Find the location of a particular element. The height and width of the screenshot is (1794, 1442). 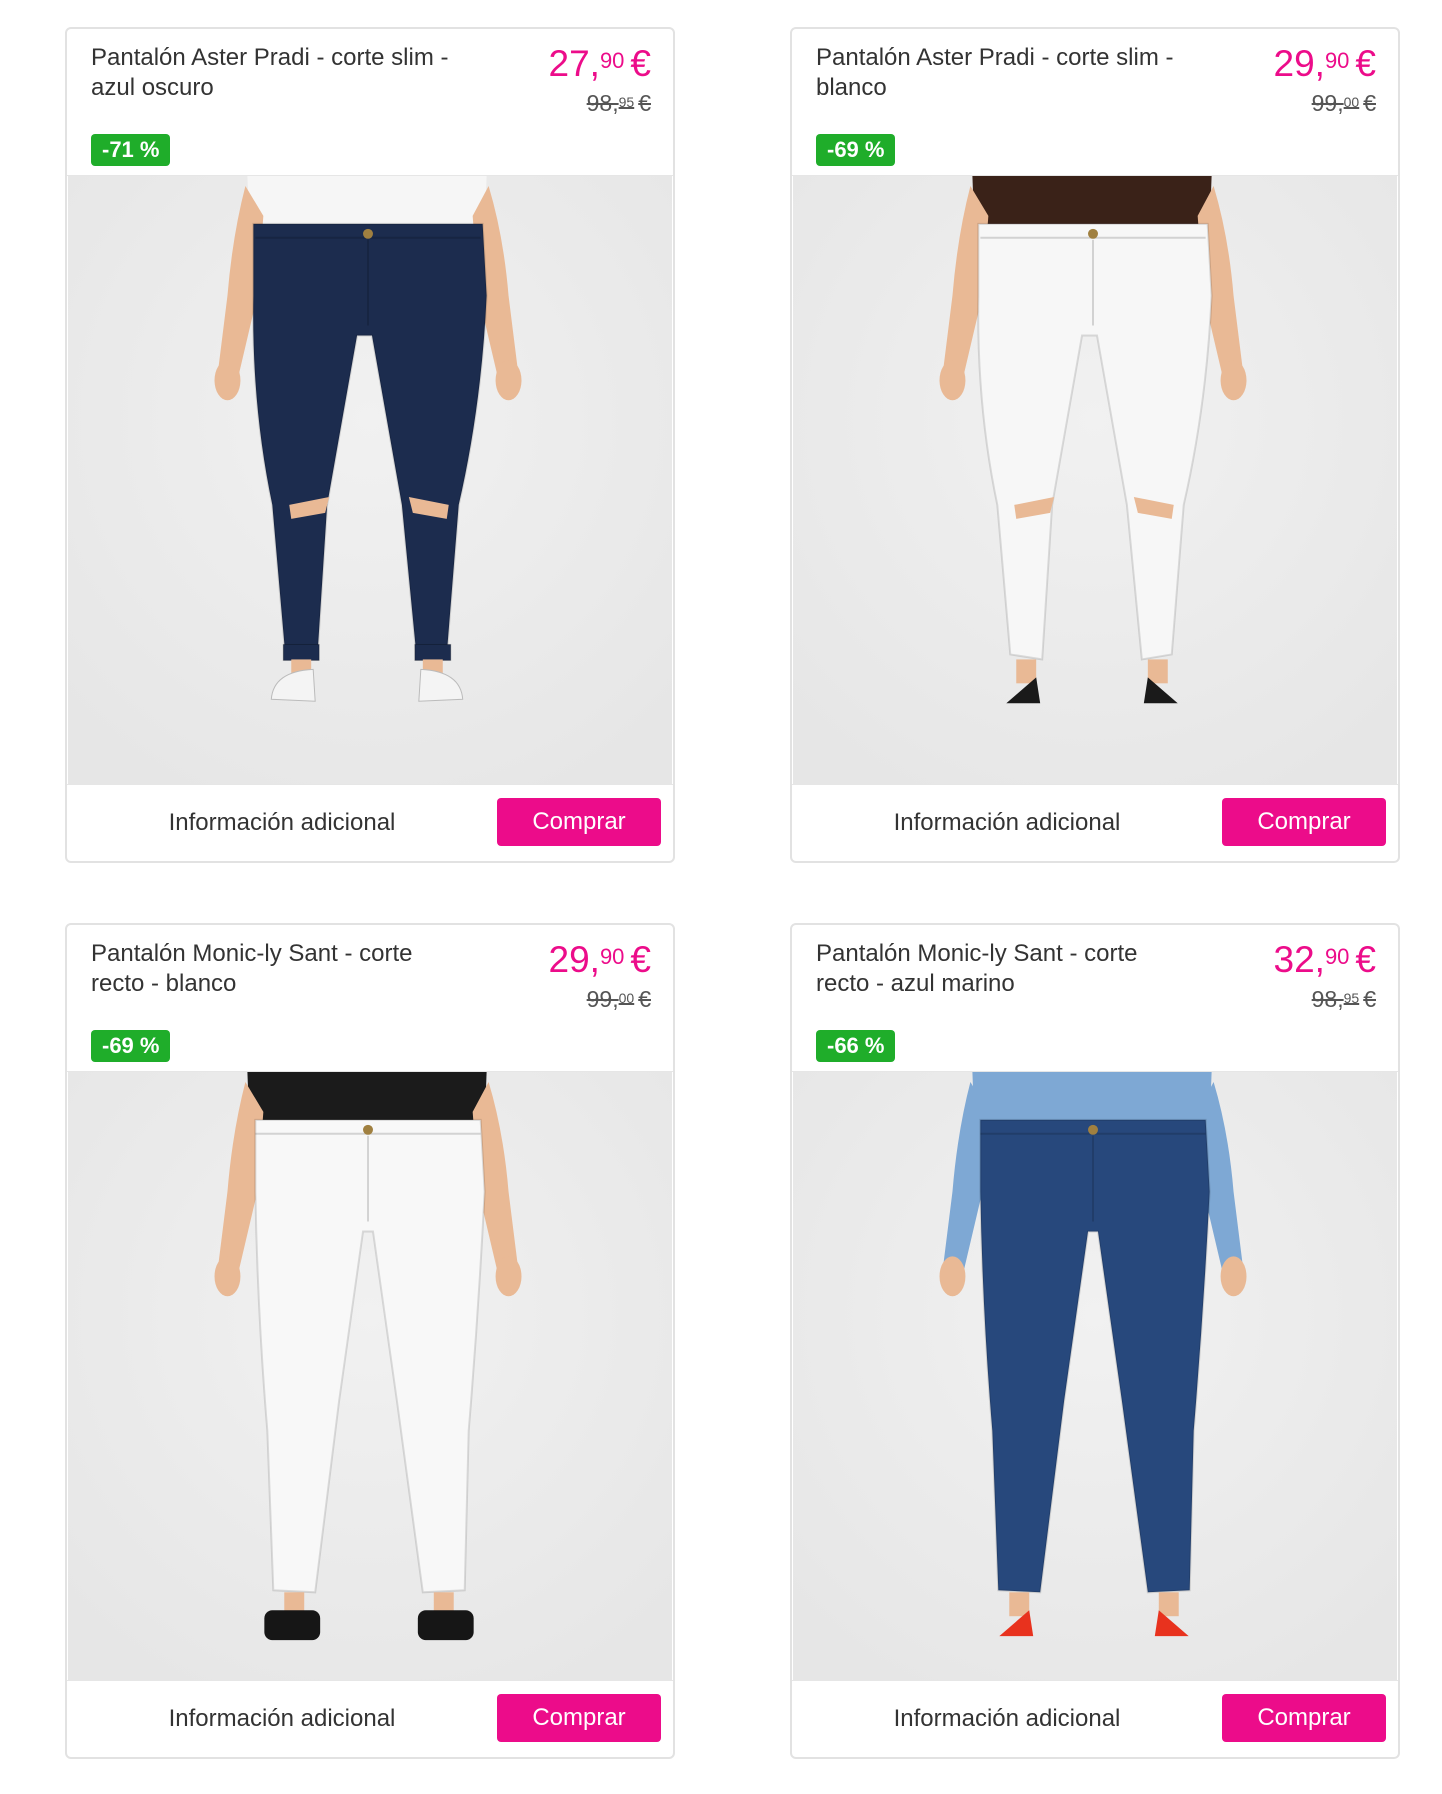

price-integer: 27, is located at coordinates (574, 63).